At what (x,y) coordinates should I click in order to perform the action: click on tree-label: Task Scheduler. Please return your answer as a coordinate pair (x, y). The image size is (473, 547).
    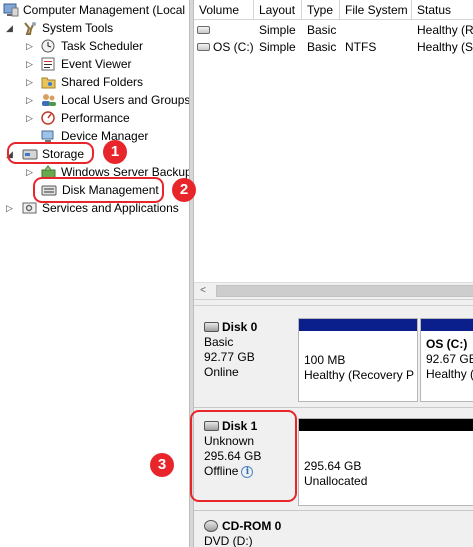
    Looking at the image, I should click on (102, 46).